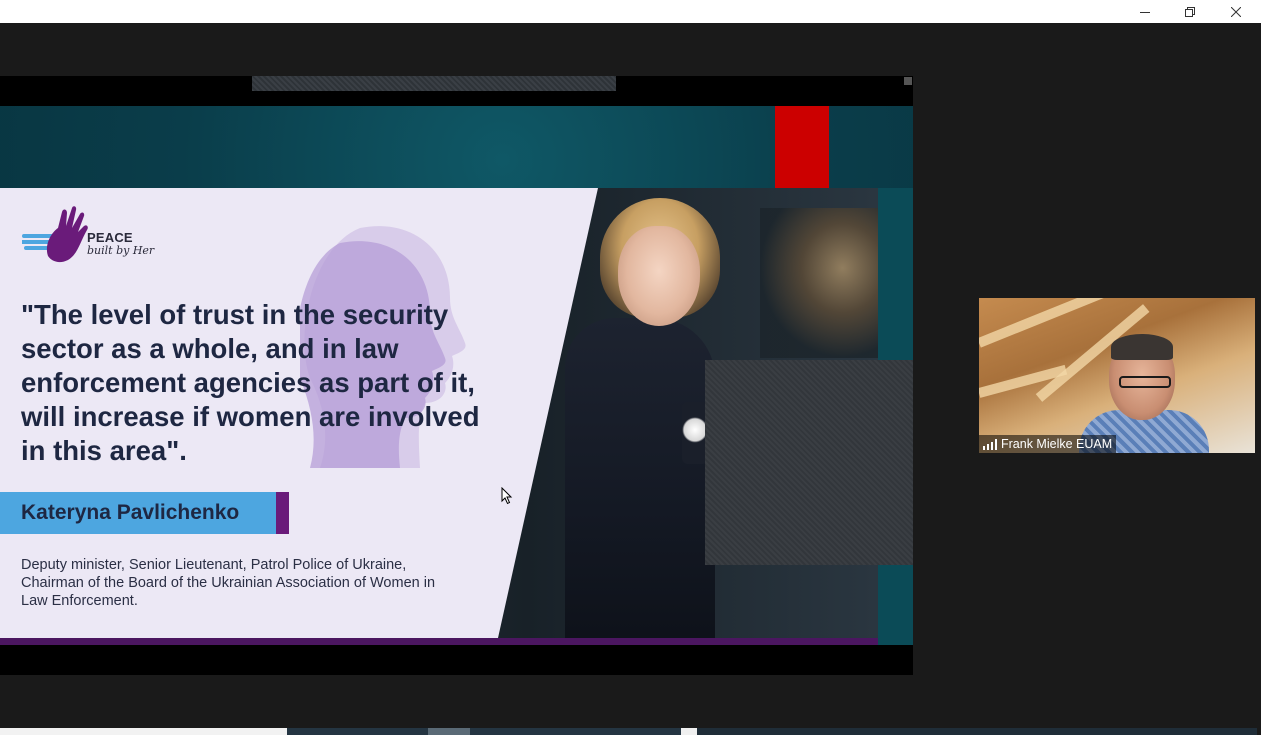  What do you see at coordinates (282, 513) in the screenshot?
I see `speaker-name-accent` at bounding box center [282, 513].